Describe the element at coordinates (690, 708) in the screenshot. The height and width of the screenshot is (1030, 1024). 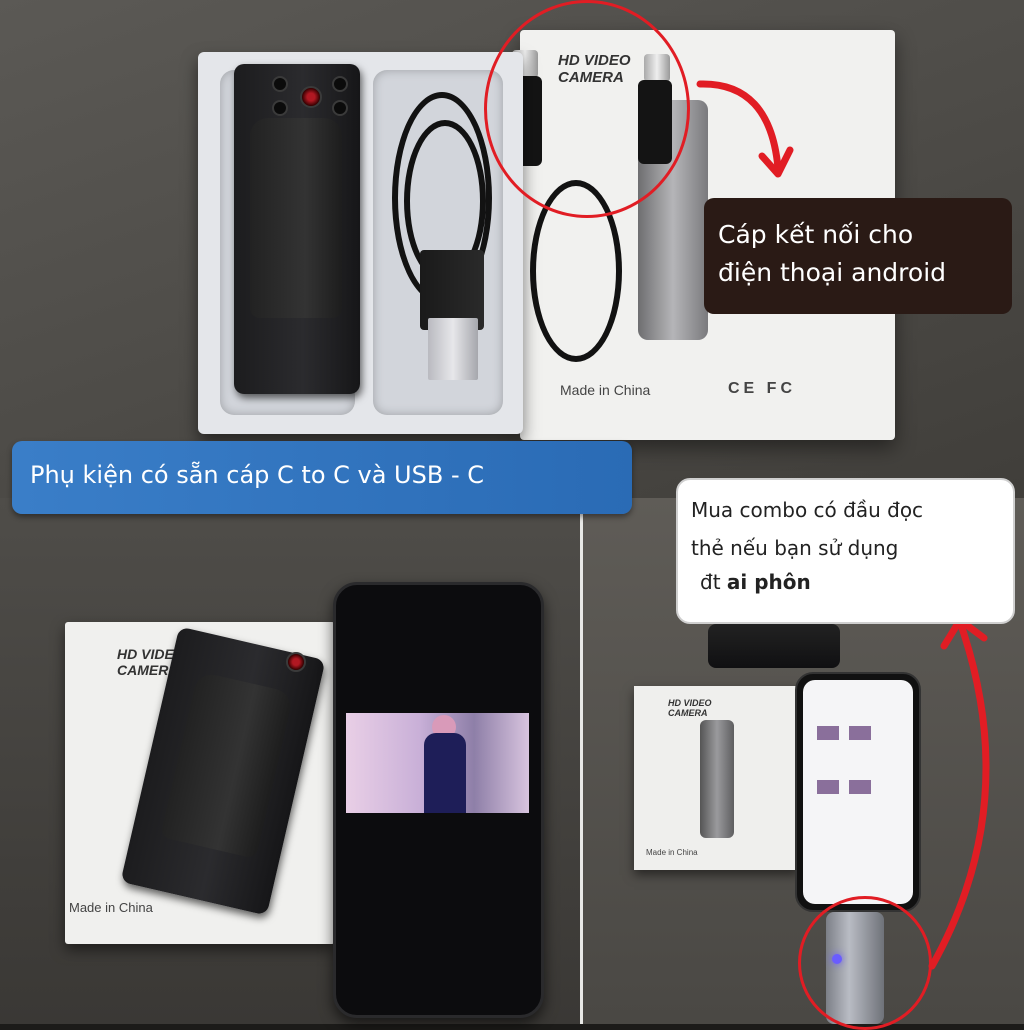
I see `box-brand-text: HD VIDEO CAMERA` at that location.